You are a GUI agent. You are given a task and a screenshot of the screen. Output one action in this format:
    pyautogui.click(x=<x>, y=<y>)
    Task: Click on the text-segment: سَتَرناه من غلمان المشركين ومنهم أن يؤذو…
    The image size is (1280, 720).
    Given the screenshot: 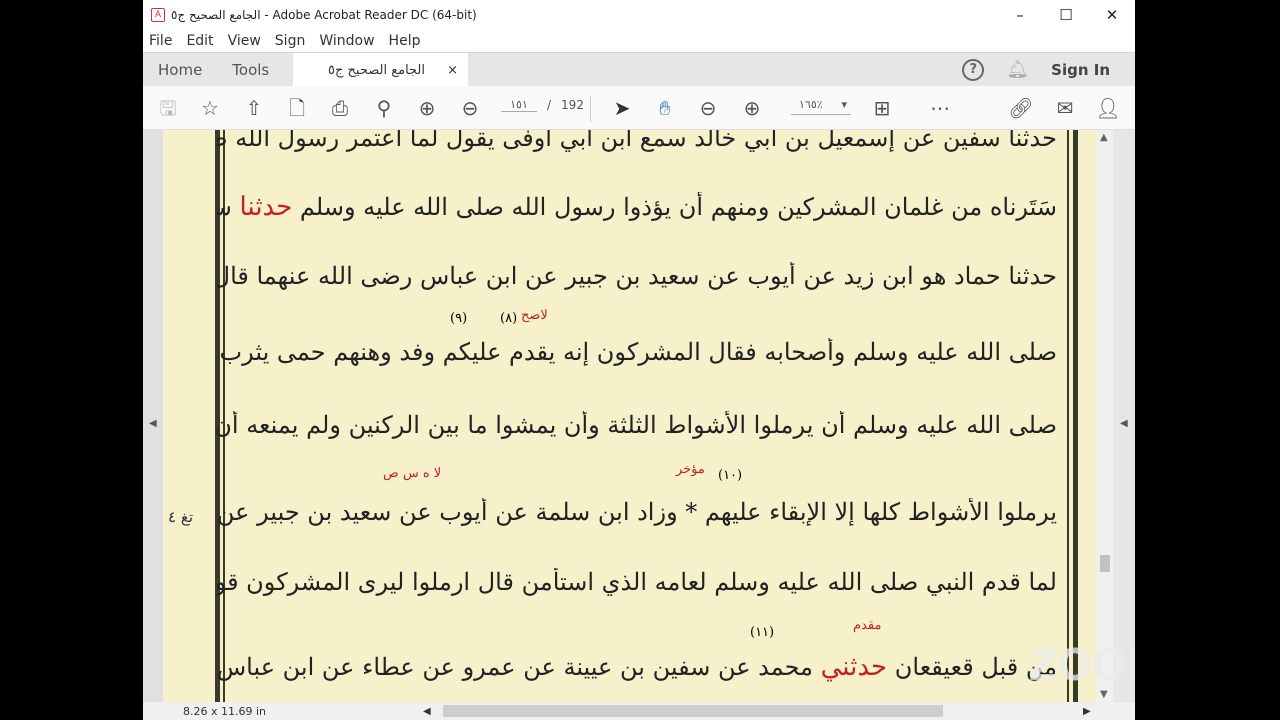 What is the action you would take?
    pyautogui.click(x=678, y=207)
    